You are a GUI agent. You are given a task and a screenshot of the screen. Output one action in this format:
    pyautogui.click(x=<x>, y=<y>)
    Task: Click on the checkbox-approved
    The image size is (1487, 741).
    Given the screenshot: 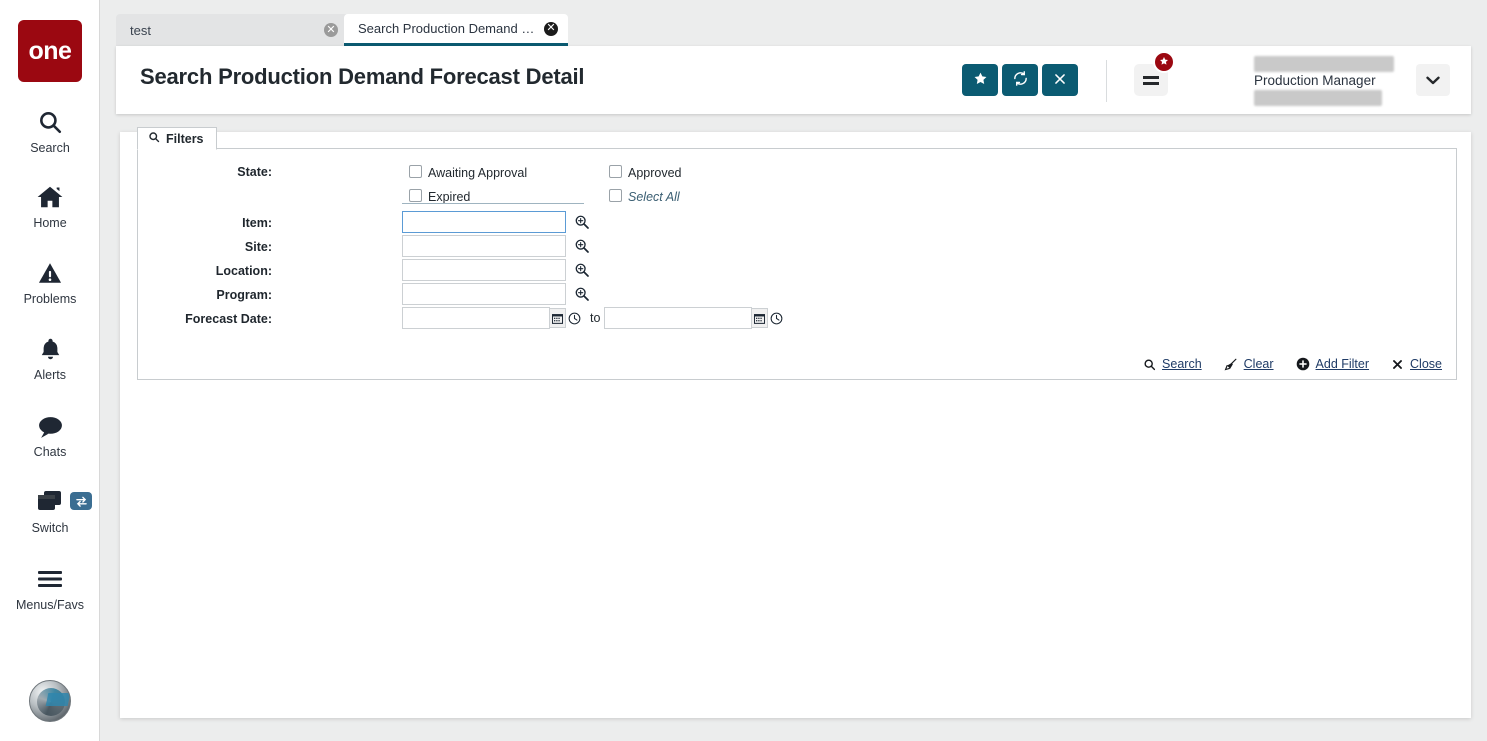 What is the action you would take?
    pyautogui.click(x=615, y=171)
    